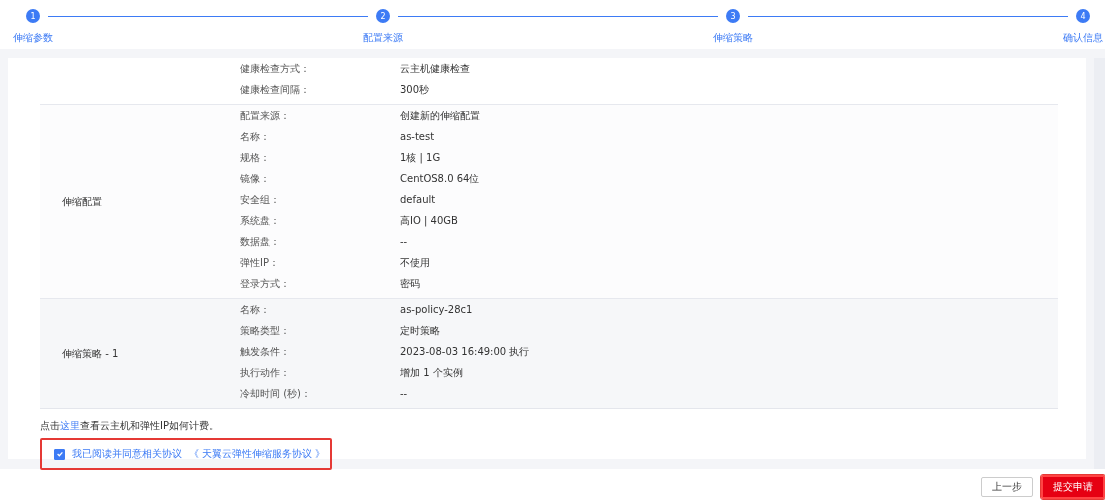 This screenshot has height=504, width=1105. I want to click on field-label: 策略类型：, so click(265, 330).